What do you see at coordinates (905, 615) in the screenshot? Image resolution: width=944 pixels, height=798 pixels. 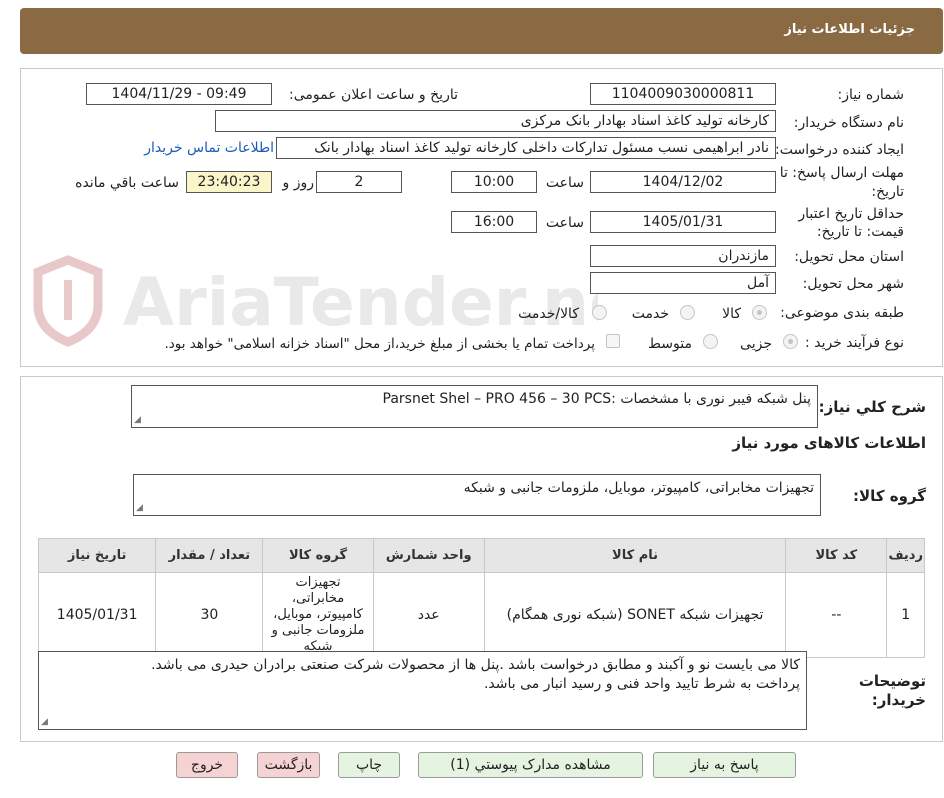 I see `row-number-cell: 1` at bounding box center [905, 615].